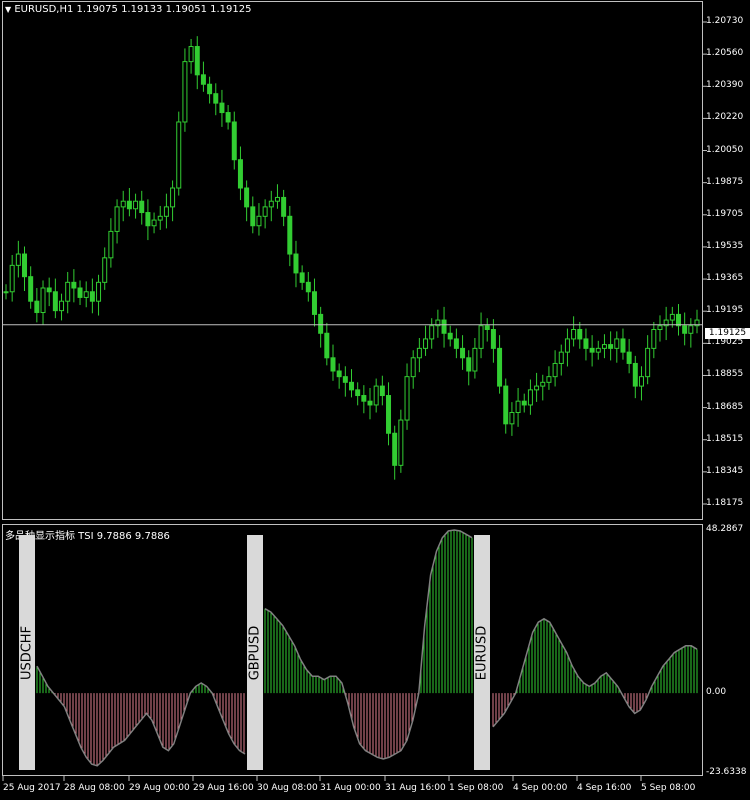 The height and width of the screenshot is (800, 750). Describe the element at coordinates (595, 672) in the screenshot. I see `tsi-line-eurusd` at that location.